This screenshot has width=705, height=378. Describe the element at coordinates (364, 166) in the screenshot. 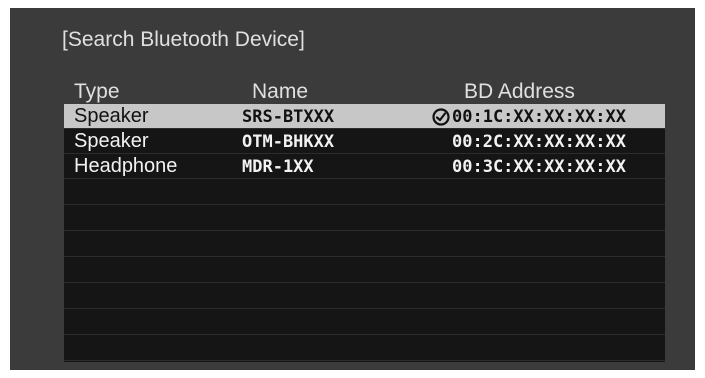

I see `device-row: Headphone MDR-1XX 00:3C:XX:XX:XX:XX` at that location.